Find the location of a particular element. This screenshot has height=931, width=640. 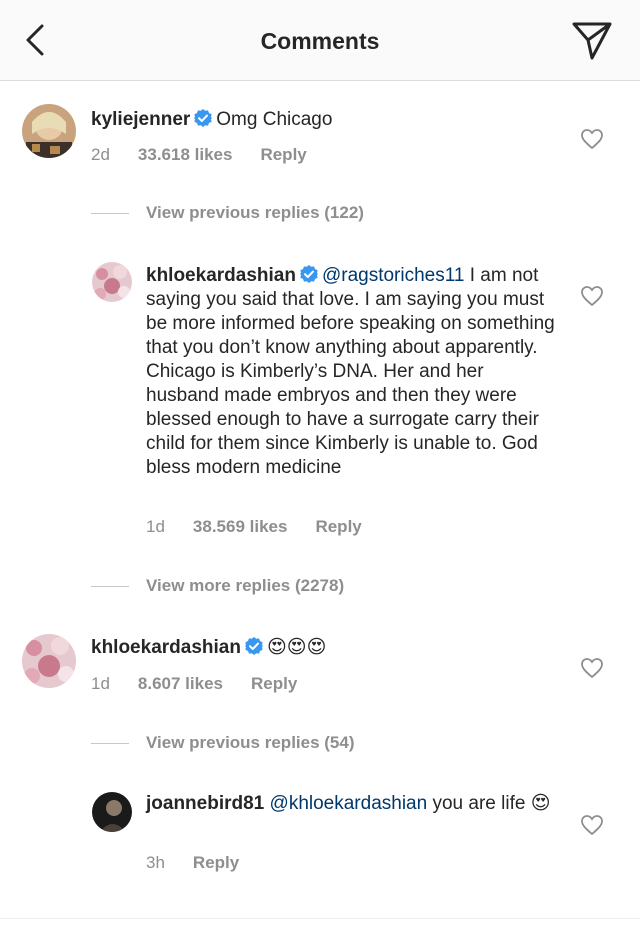

comment-likes: 33.618 likes is located at coordinates (185, 154).